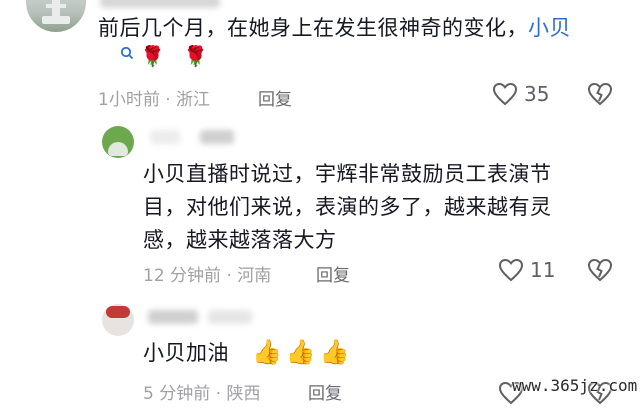  What do you see at coordinates (56, 12) in the screenshot?
I see `avatar-image` at bounding box center [56, 12].